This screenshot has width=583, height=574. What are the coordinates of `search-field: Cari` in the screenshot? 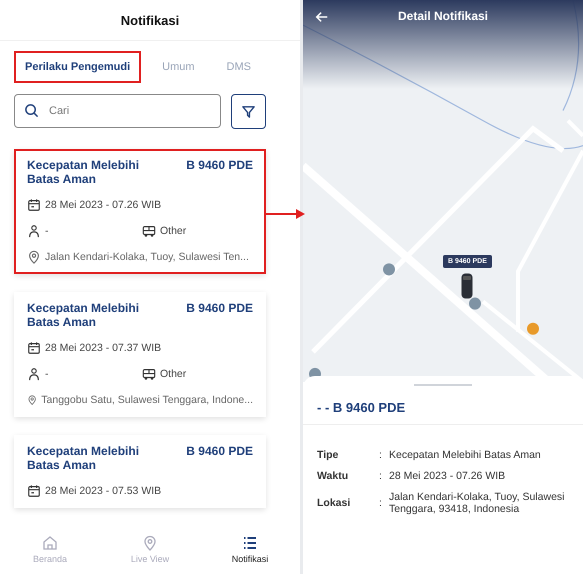 It's located at (117, 111).